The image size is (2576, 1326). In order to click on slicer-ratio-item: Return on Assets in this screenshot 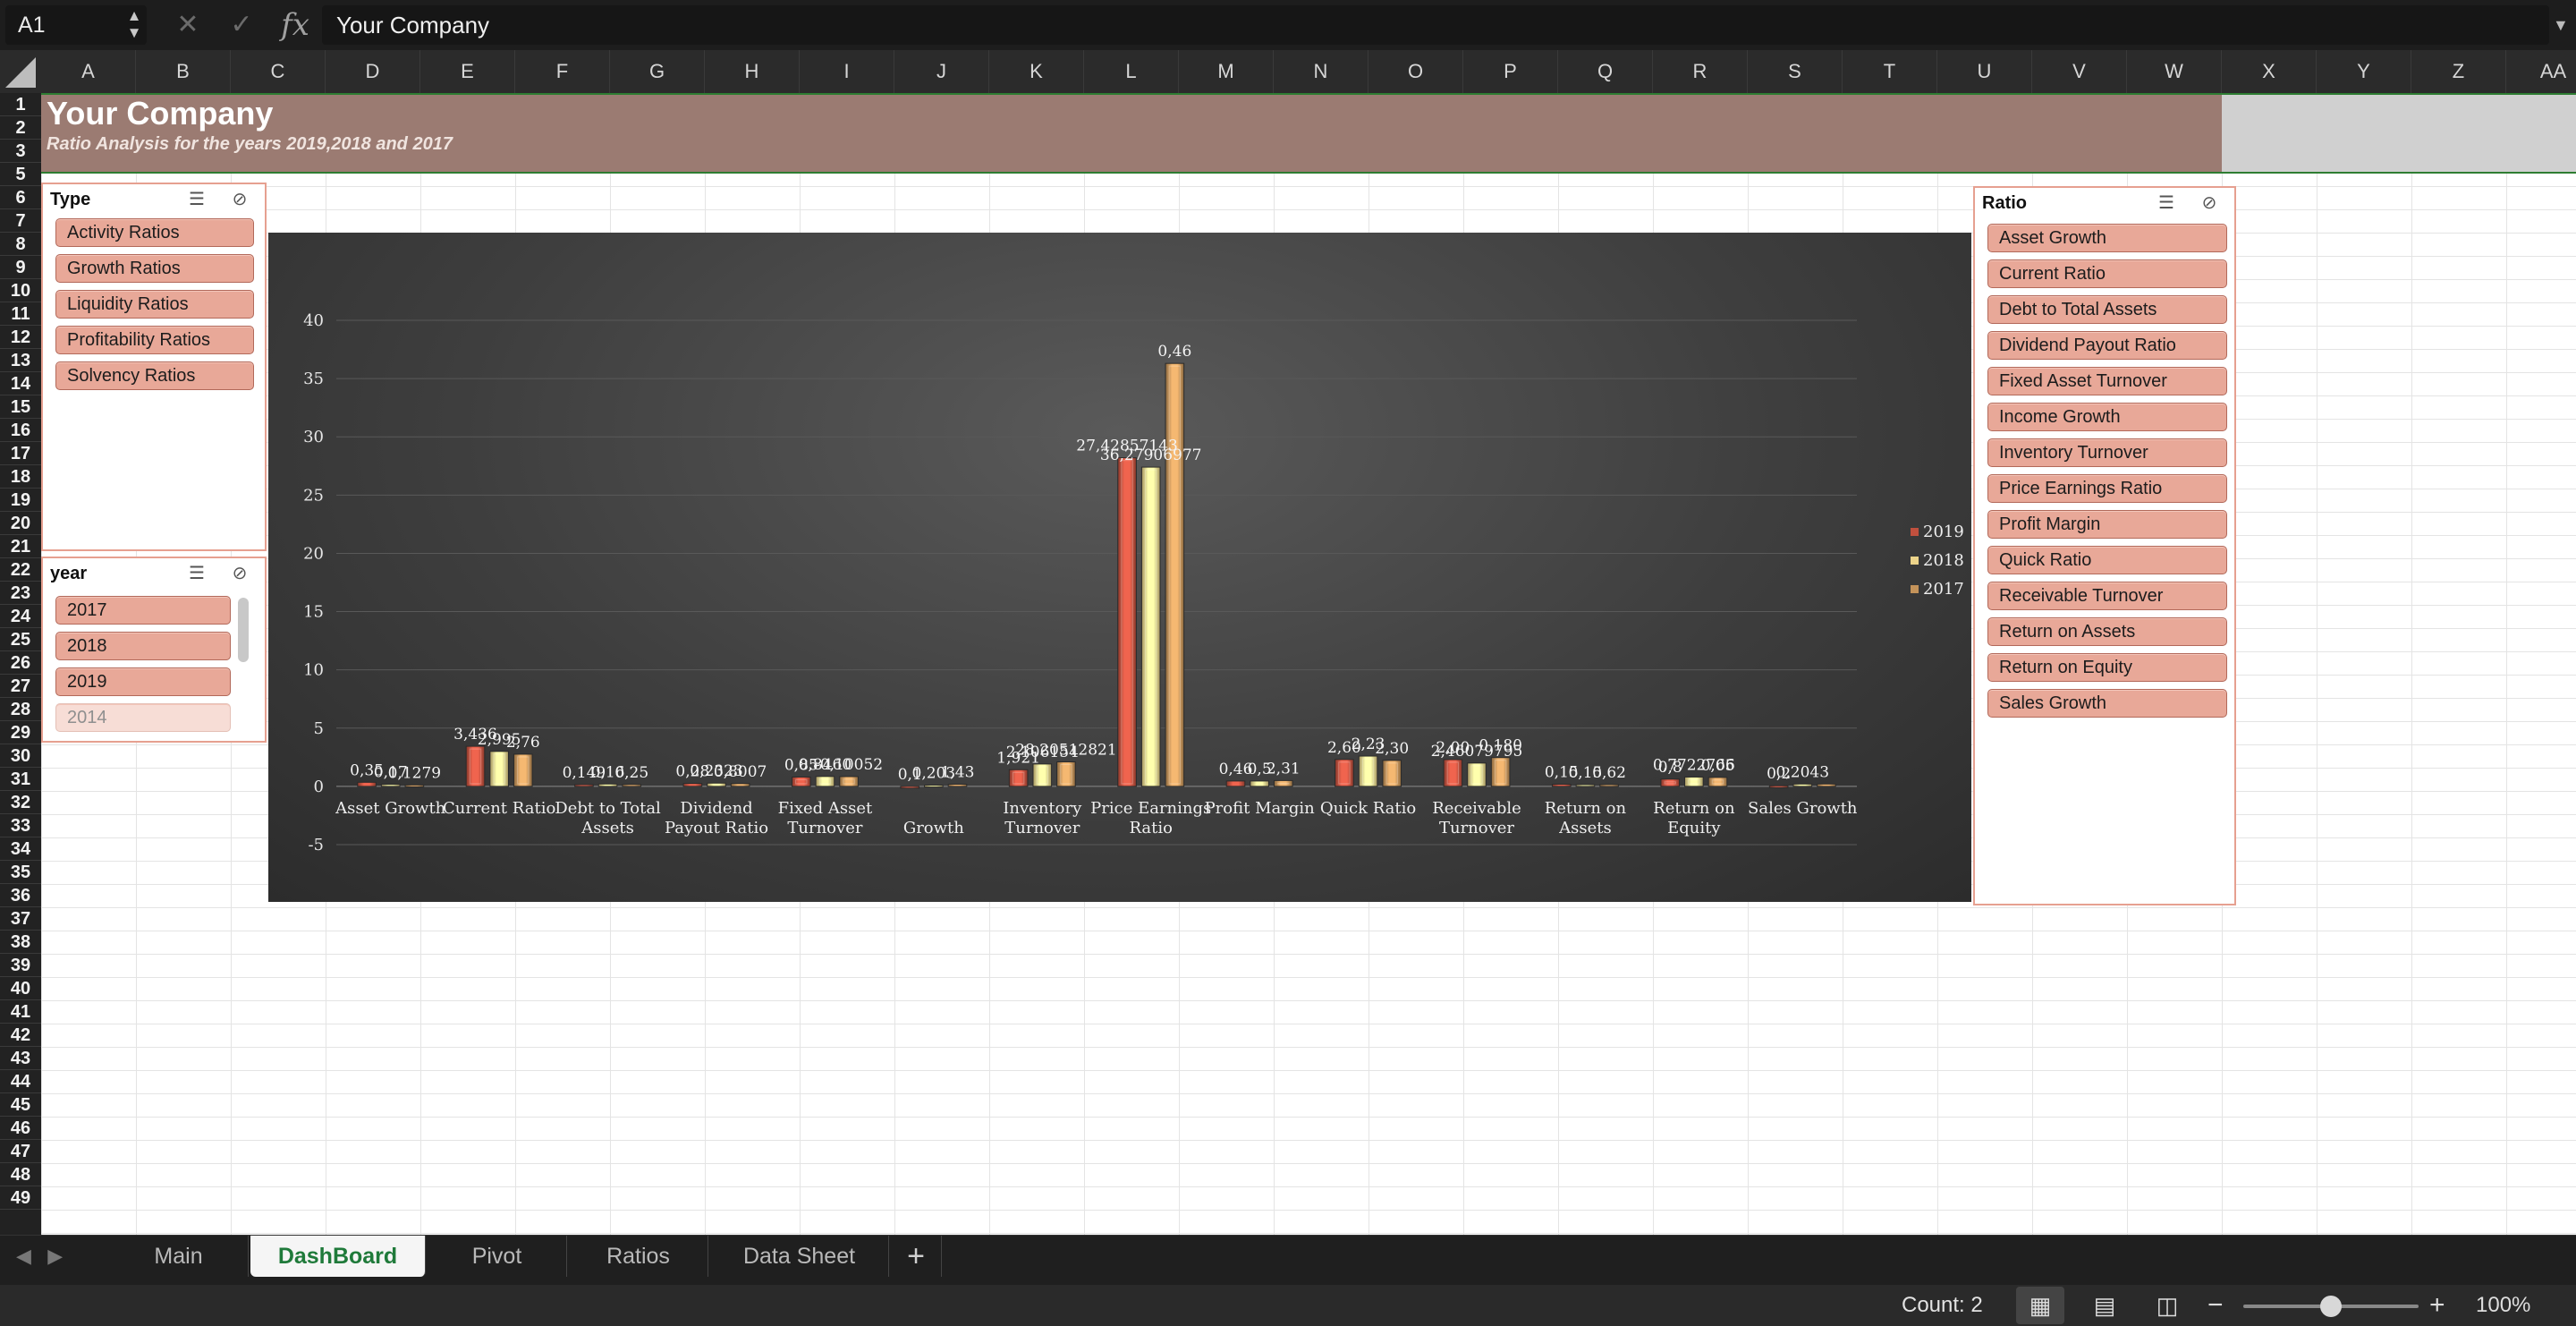, I will do `click(2107, 631)`.